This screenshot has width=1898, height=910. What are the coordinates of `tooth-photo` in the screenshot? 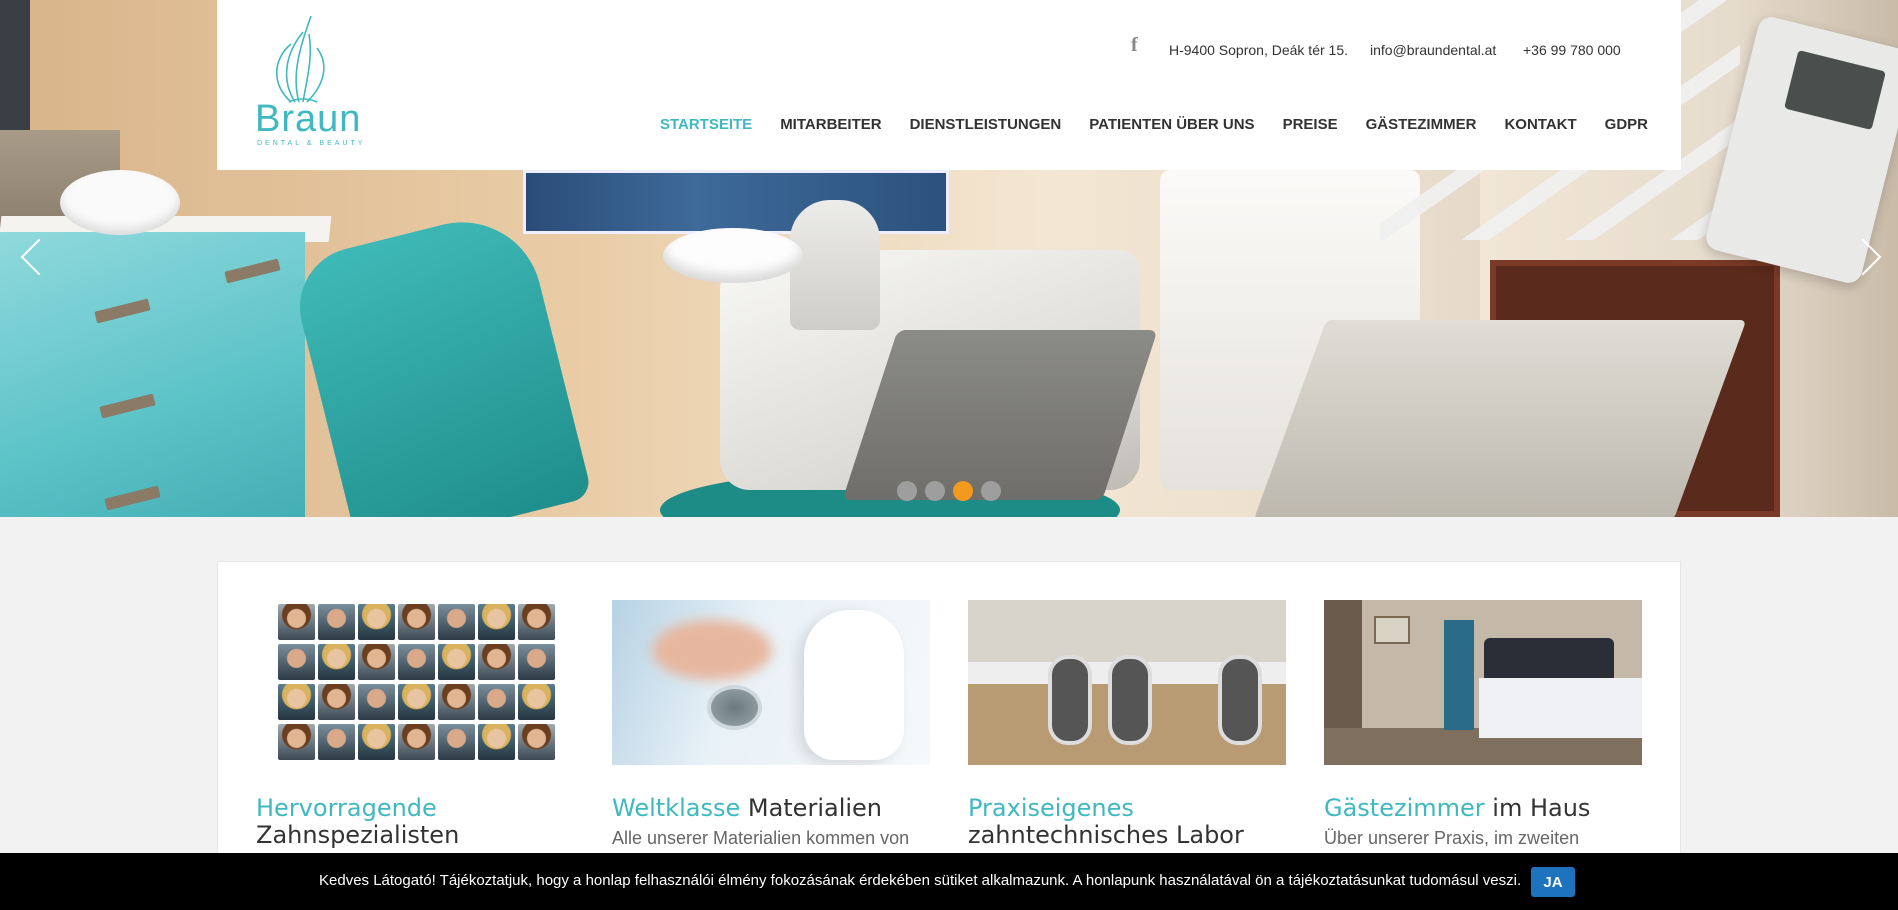 It's located at (771, 682).